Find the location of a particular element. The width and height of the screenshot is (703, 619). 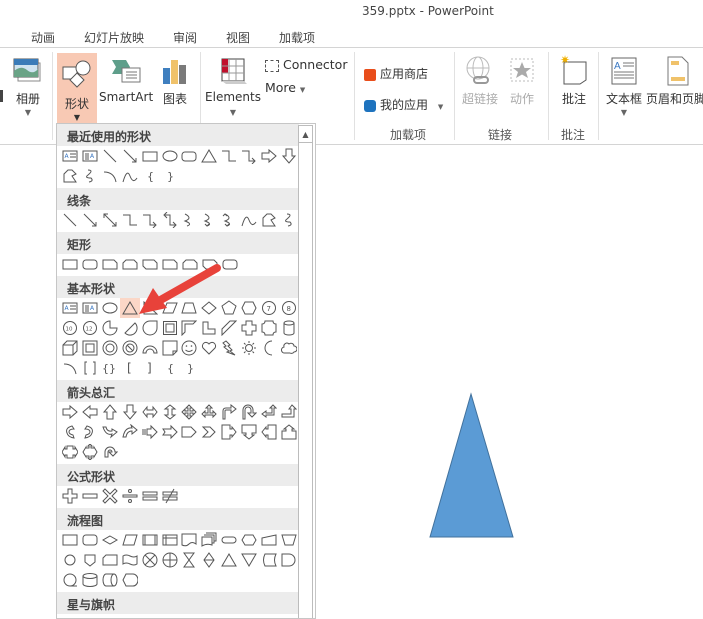

my-apps-button: 我的应用 ▼ is located at coordinates (403, 104).